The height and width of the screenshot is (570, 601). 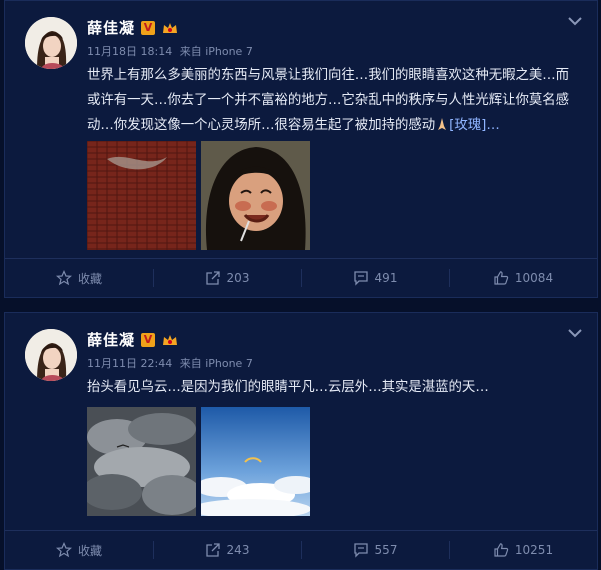 I want to click on like-count: 10084, so click(x=534, y=278).